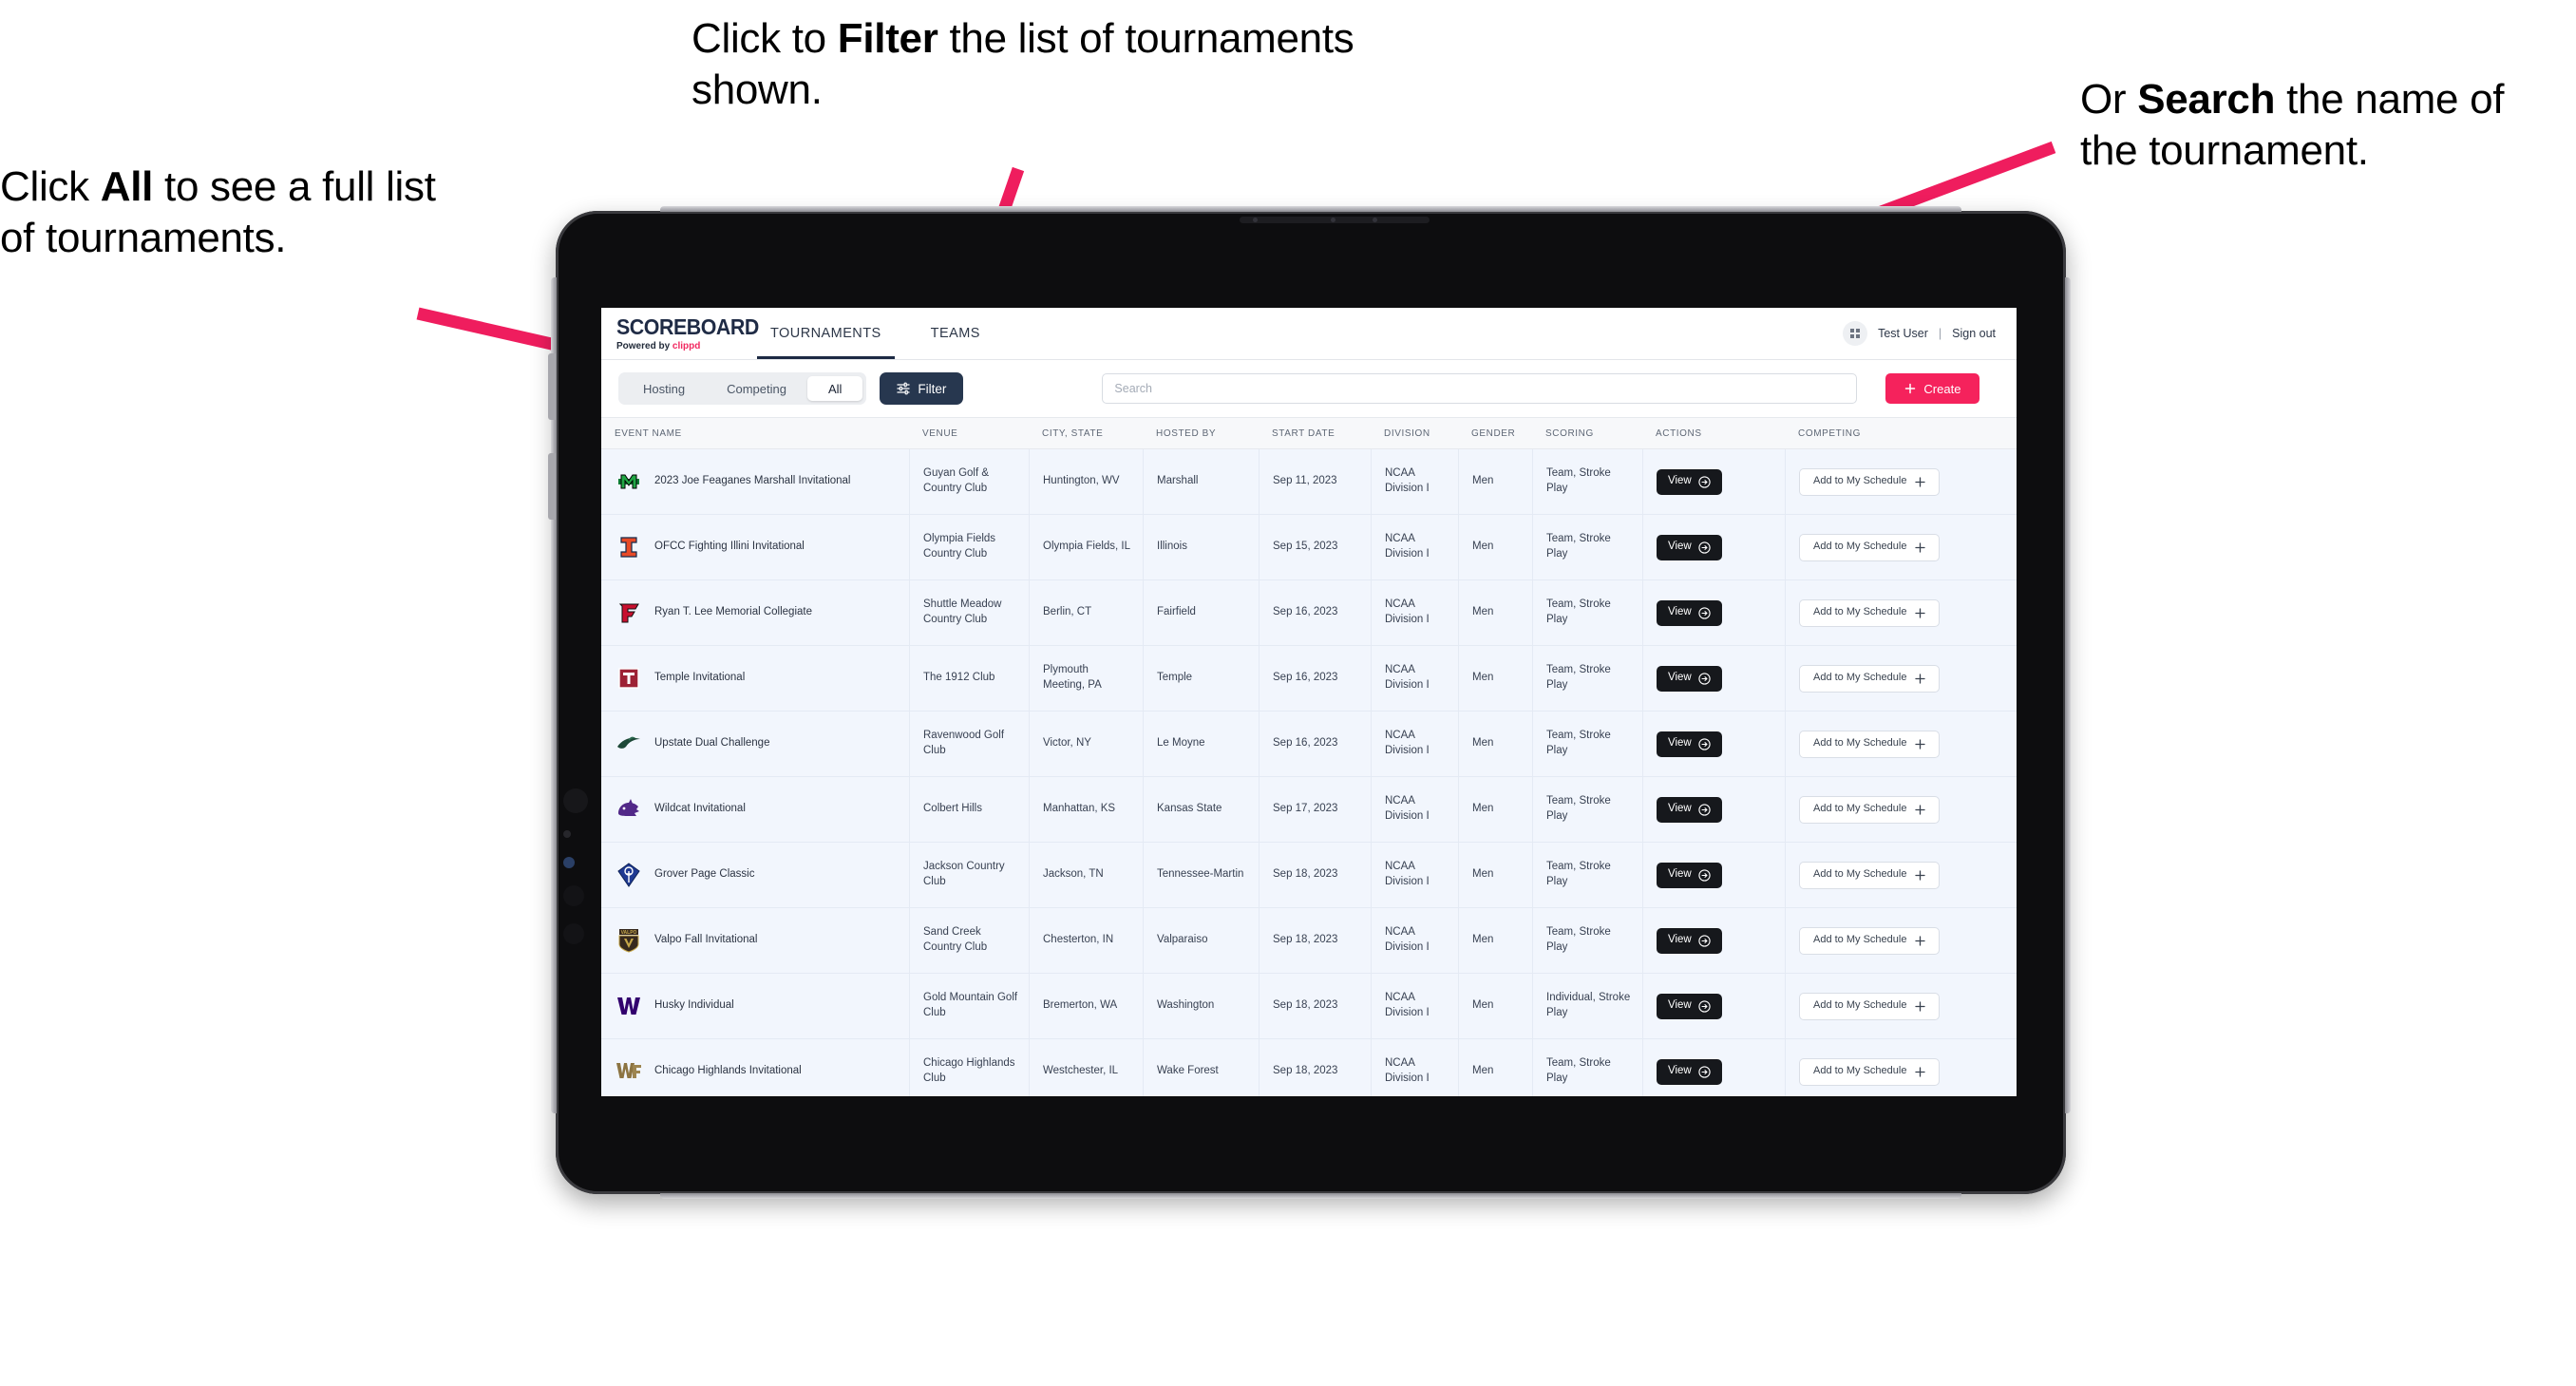 This screenshot has width=2576, height=1386. I want to click on brand-logo: SCOREBOARD Powered by clippd, so click(680, 333).